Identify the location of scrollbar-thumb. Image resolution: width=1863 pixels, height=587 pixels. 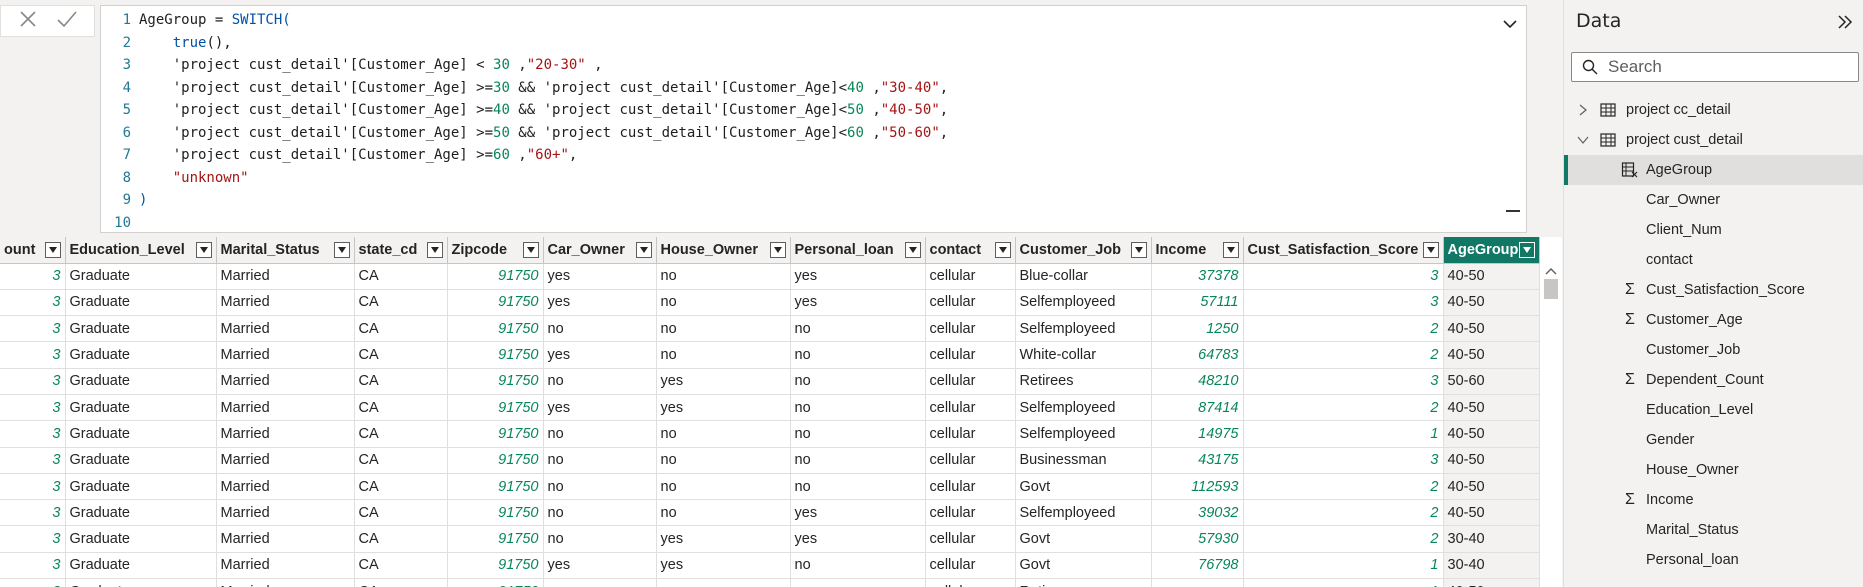
(1551, 289).